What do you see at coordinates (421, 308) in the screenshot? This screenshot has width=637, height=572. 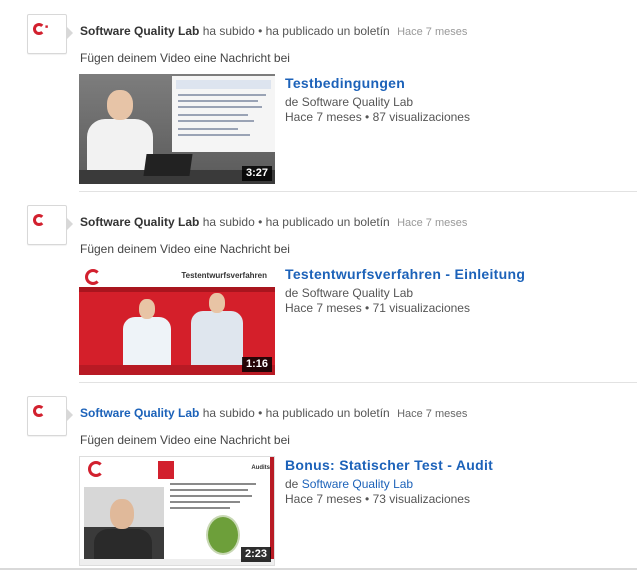 I see `video-views: 71 visualizaciones` at bounding box center [421, 308].